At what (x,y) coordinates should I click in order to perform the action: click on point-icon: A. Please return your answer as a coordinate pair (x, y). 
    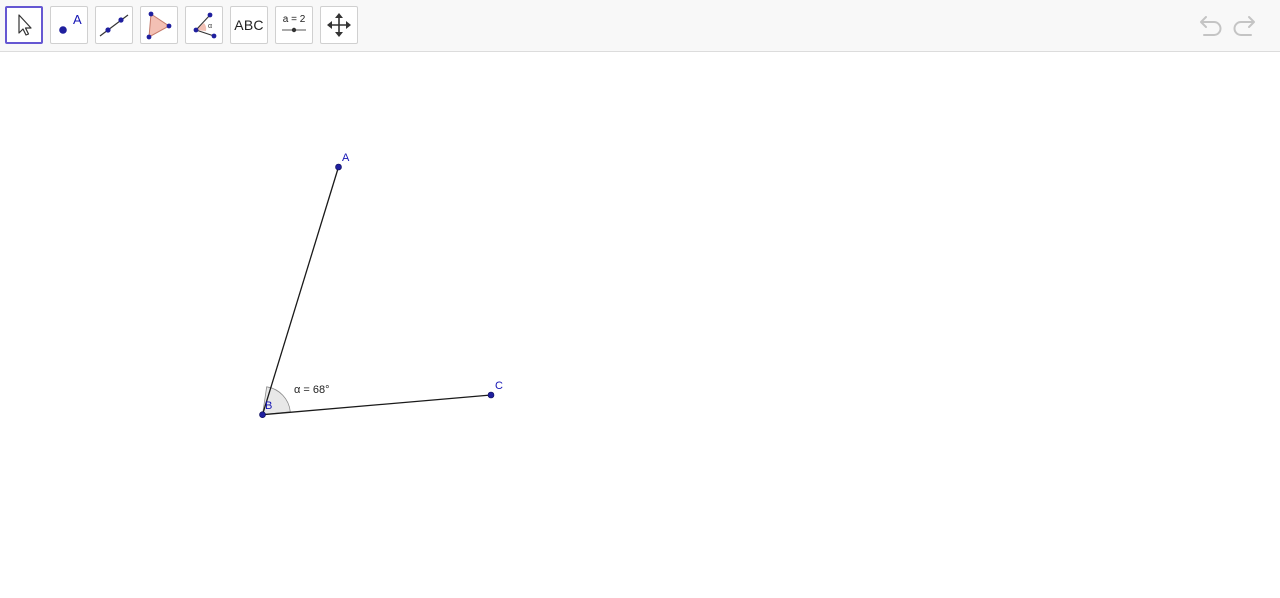
    Looking at the image, I should click on (70, 23).